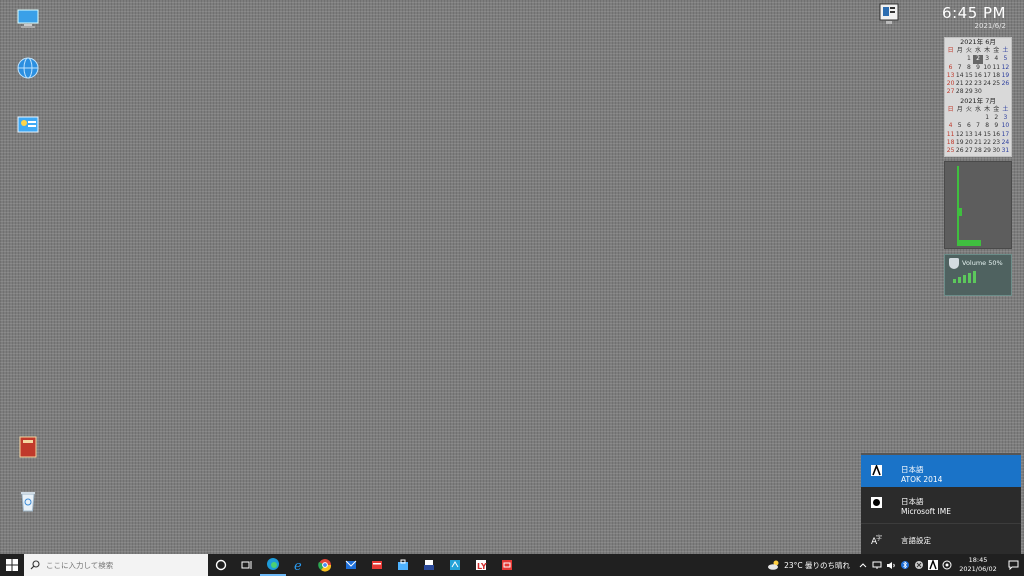  What do you see at coordinates (28, 501) in the screenshot?
I see `desktop-icon-recycle-bin` at bounding box center [28, 501].